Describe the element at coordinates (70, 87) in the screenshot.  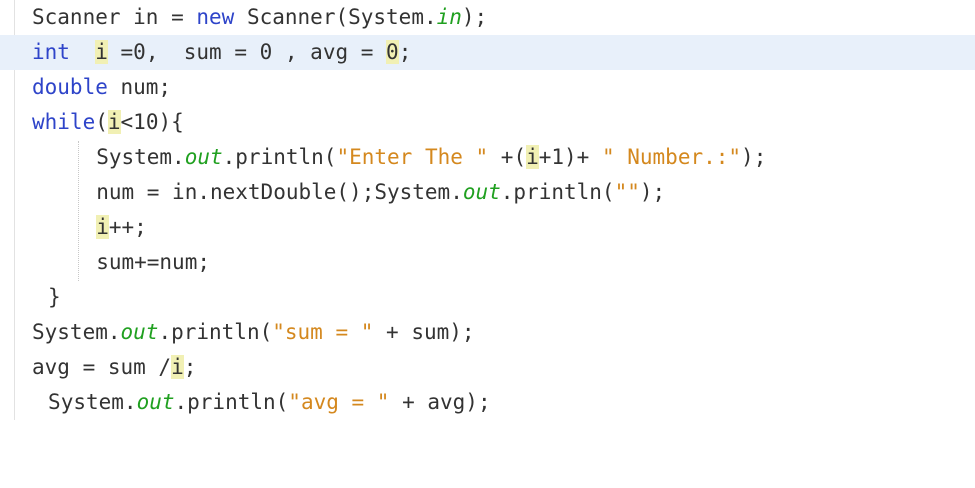
I see `token-keyword: double` at that location.